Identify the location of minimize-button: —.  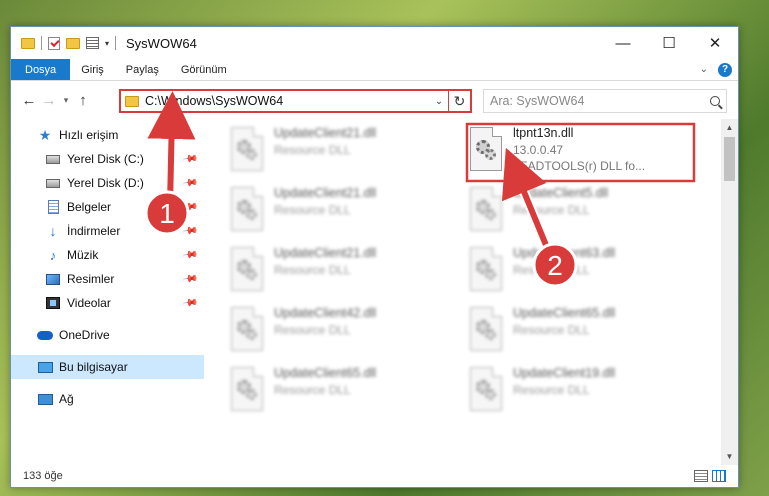
(623, 43).